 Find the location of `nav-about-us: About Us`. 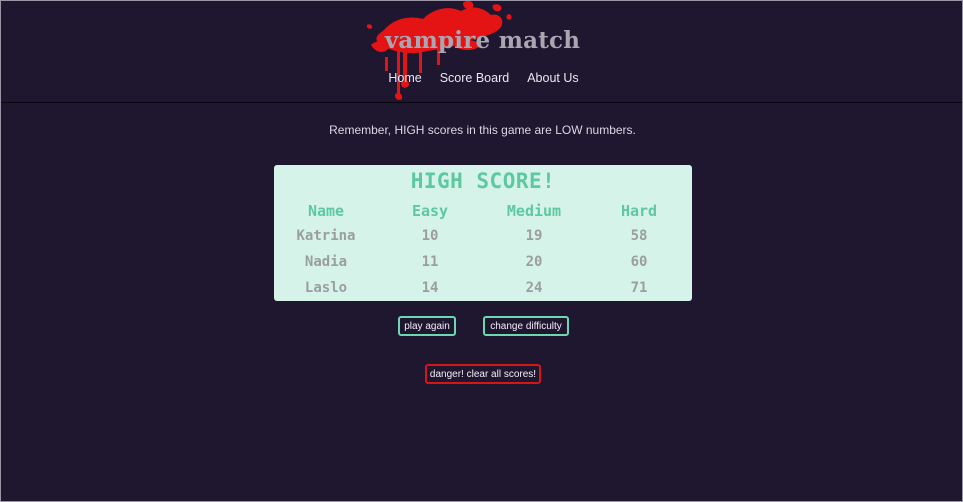

nav-about-us: About Us is located at coordinates (552, 78).